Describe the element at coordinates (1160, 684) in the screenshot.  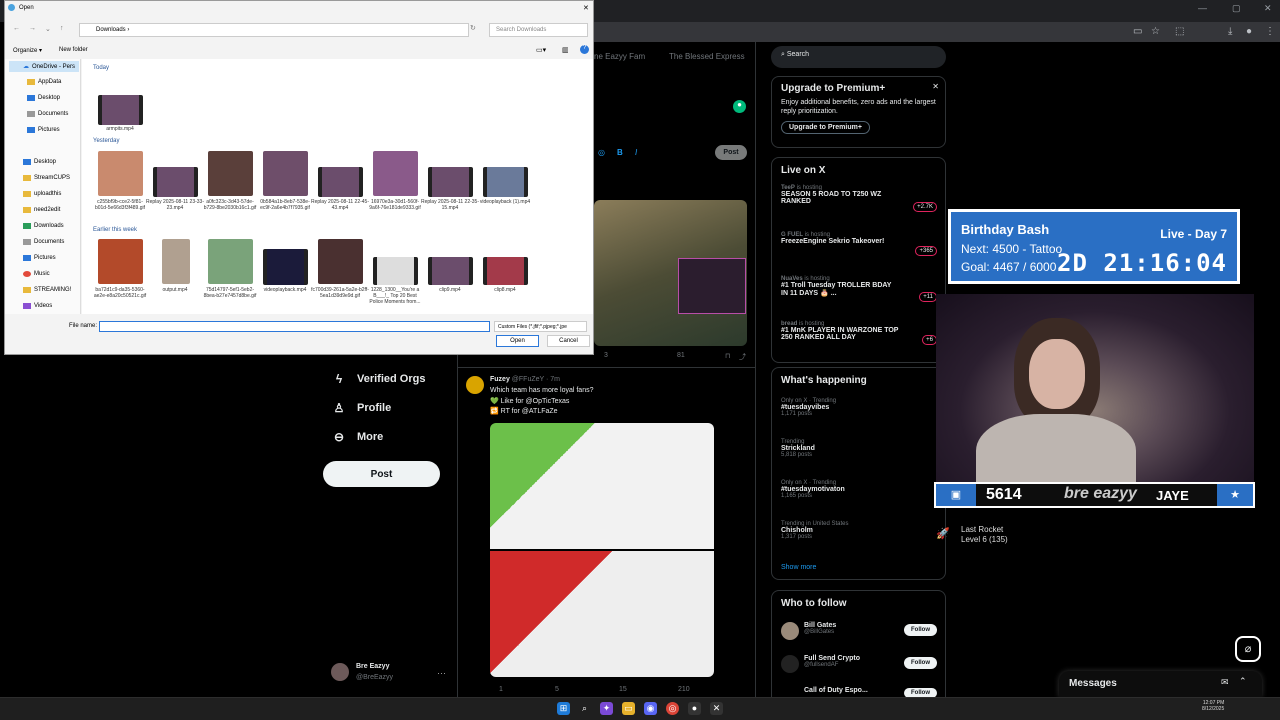
I see `messages-drawer: Messages ✉ ⌃` at that location.